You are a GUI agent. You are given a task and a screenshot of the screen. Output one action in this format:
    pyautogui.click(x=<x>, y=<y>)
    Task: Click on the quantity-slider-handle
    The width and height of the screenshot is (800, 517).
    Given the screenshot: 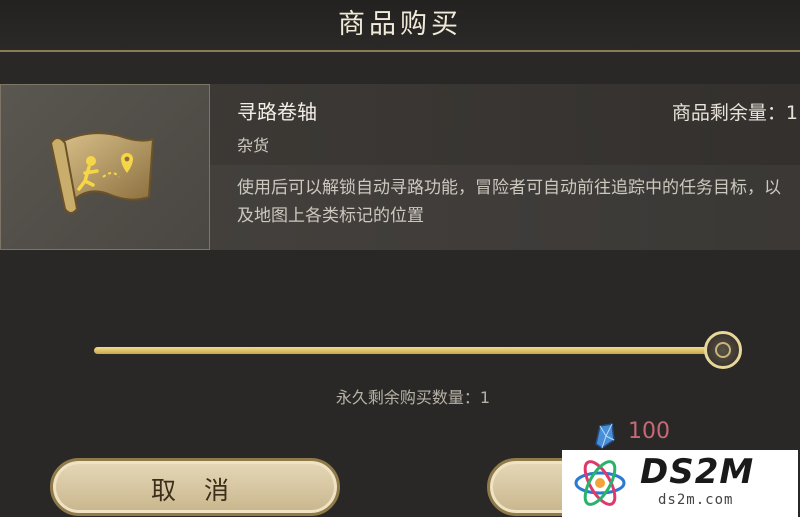 What is the action you would take?
    pyautogui.click(x=723, y=350)
    